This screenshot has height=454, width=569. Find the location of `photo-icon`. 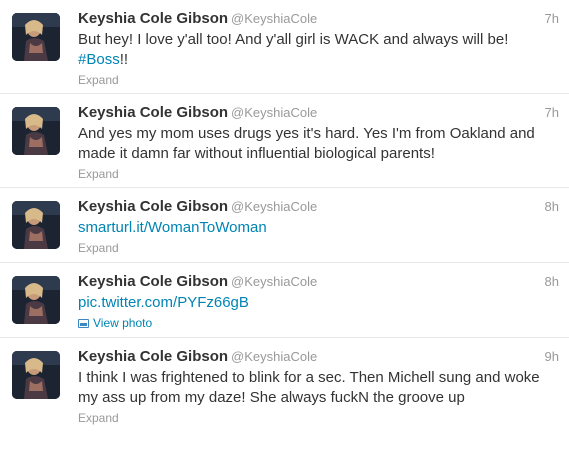

photo-icon is located at coordinates (83, 323).